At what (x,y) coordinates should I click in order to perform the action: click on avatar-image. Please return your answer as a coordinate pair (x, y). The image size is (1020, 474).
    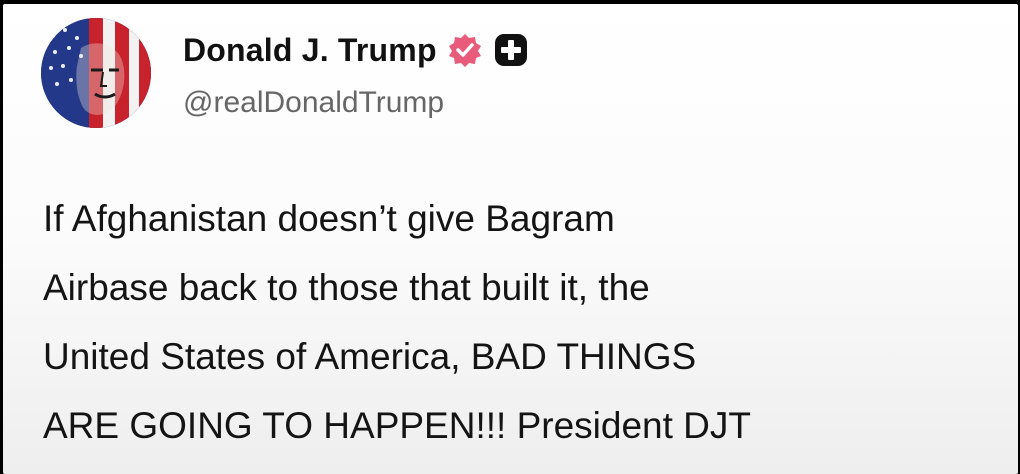
    Looking at the image, I should click on (96, 73).